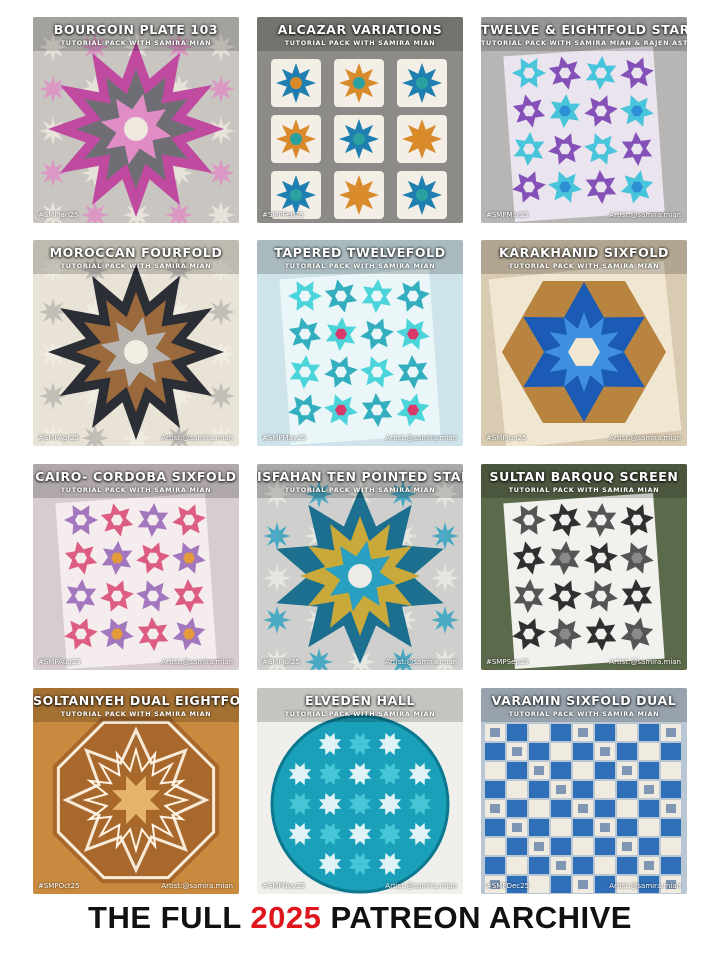  What do you see at coordinates (284, 438) in the screenshot?
I see `pack-hashtag: #SMPMay25` at bounding box center [284, 438].